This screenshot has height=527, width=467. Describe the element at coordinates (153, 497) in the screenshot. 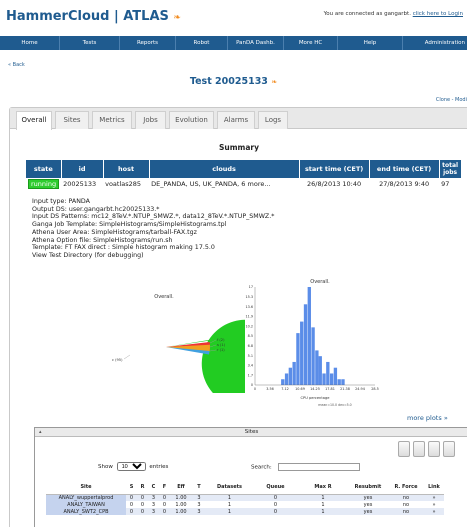

I see `cell-c: 3` at that location.